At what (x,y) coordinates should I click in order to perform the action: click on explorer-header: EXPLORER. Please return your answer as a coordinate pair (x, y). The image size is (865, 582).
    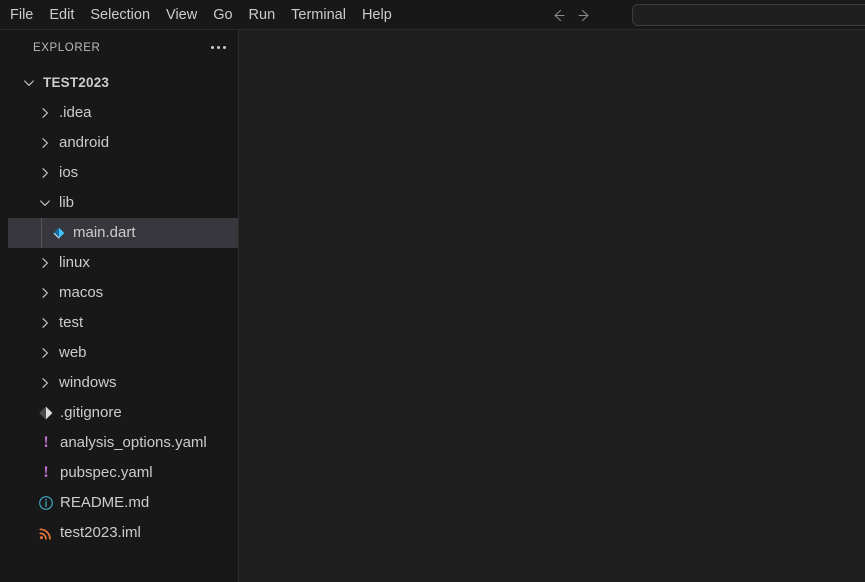
    Looking at the image, I should click on (123, 47).